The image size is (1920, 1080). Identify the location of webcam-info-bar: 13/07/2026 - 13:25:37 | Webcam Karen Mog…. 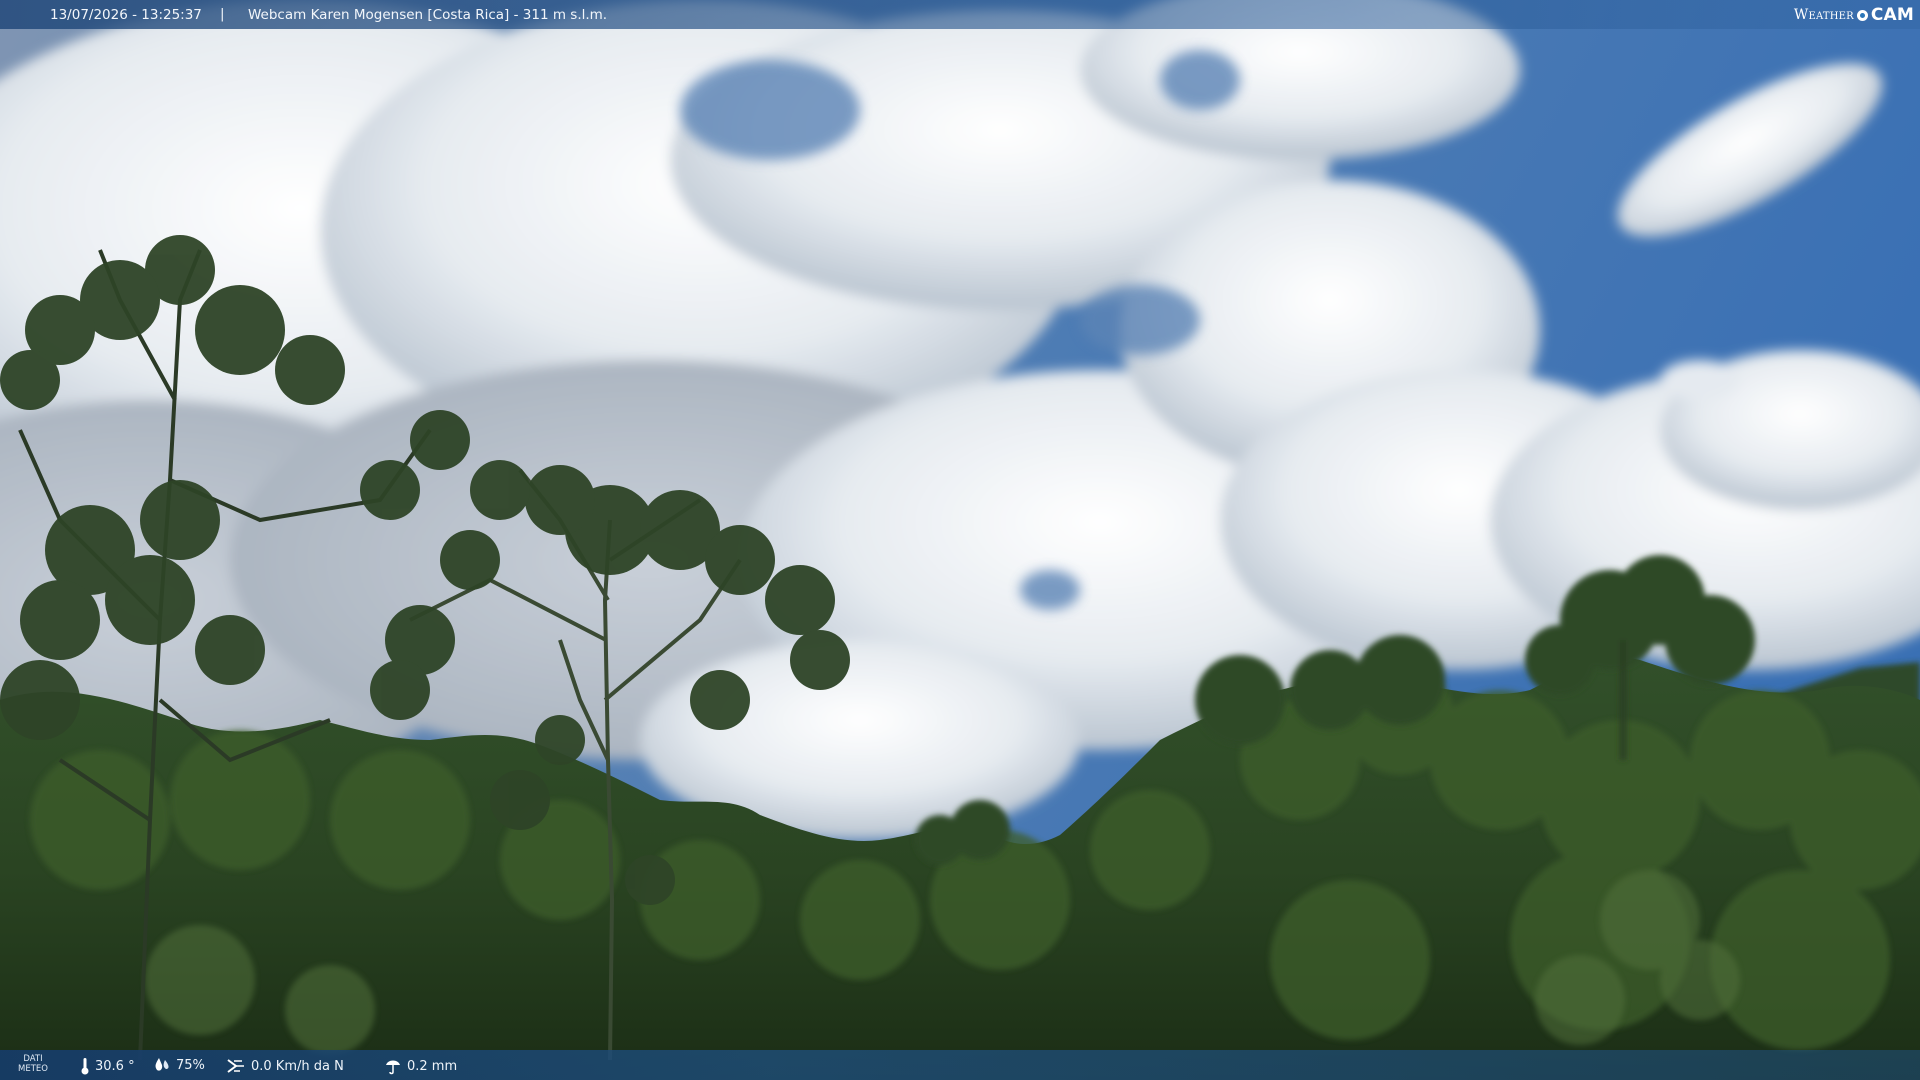
(960, 14).